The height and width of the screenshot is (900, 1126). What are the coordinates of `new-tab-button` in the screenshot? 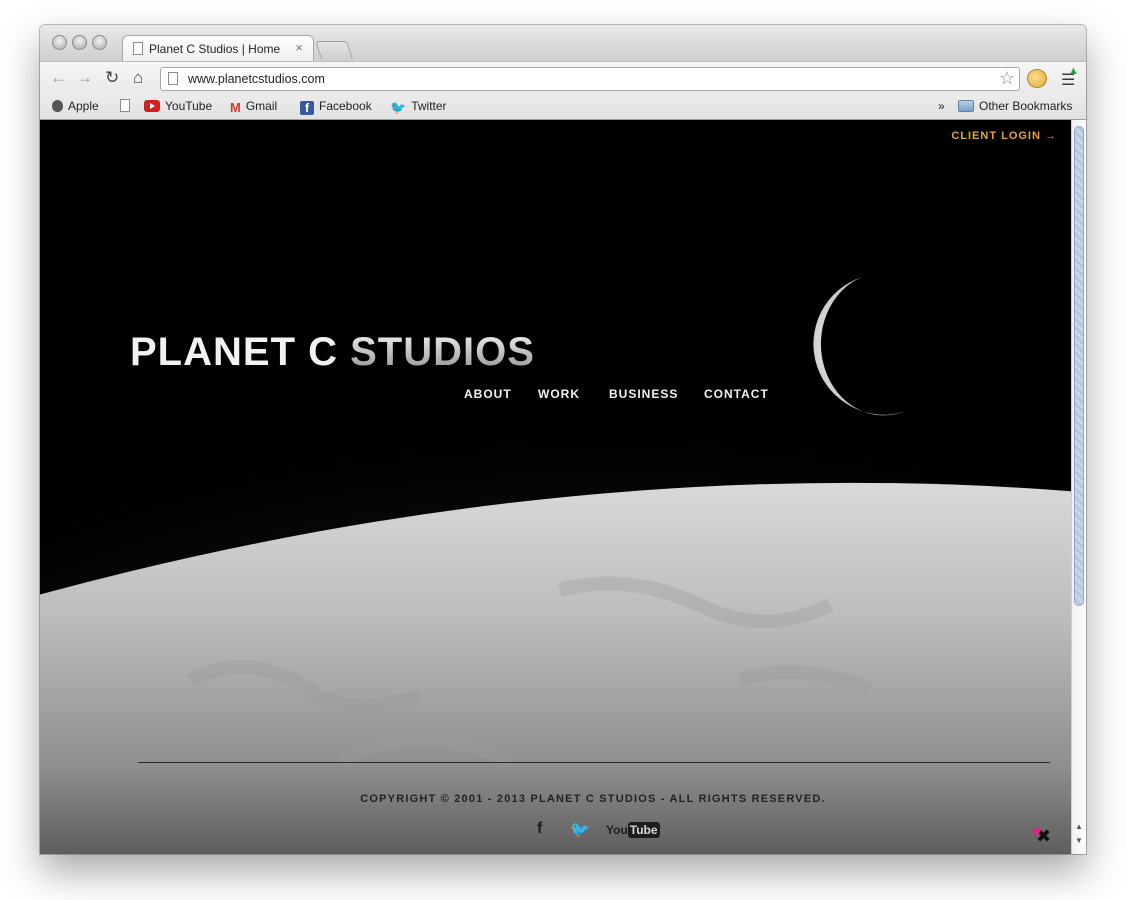 It's located at (334, 50).